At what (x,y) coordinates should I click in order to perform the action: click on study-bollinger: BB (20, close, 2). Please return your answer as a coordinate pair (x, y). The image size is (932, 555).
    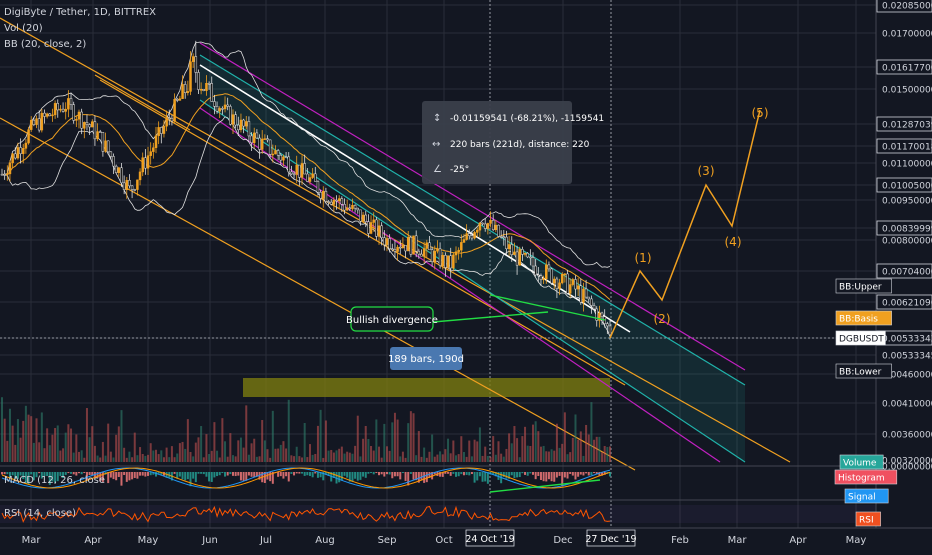
    Looking at the image, I should click on (45, 44).